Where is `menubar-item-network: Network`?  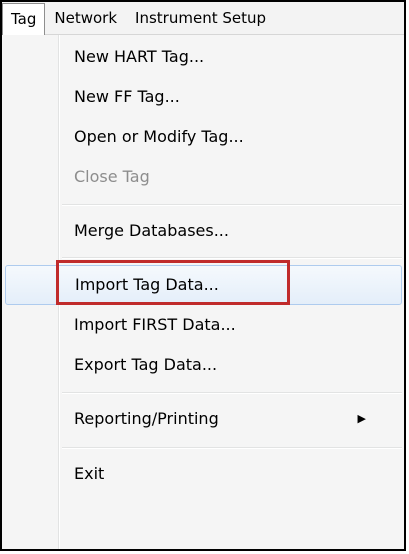 menubar-item-network: Network is located at coordinates (85, 18).